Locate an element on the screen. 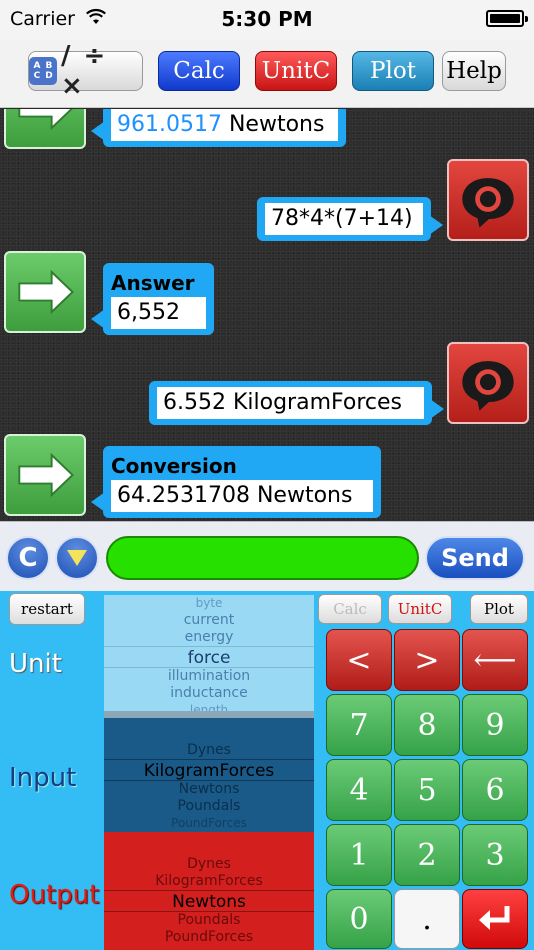 This screenshot has height=950, width=534. calc-mode-button: Calc is located at coordinates (199, 71).